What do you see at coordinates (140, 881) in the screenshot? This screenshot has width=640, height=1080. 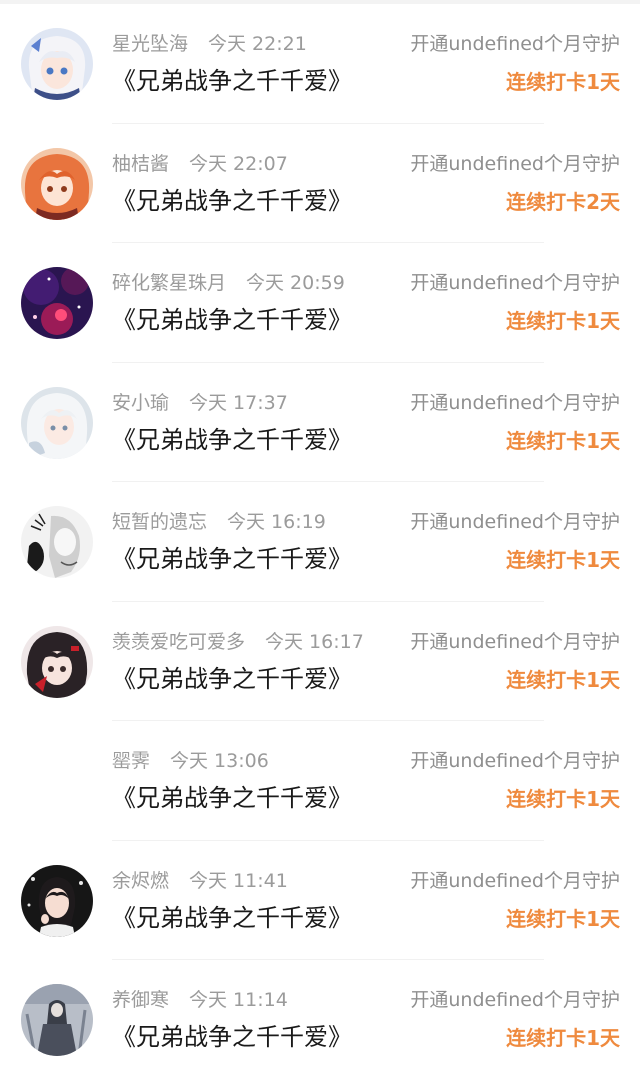 I see `username: 余烬燃` at bounding box center [140, 881].